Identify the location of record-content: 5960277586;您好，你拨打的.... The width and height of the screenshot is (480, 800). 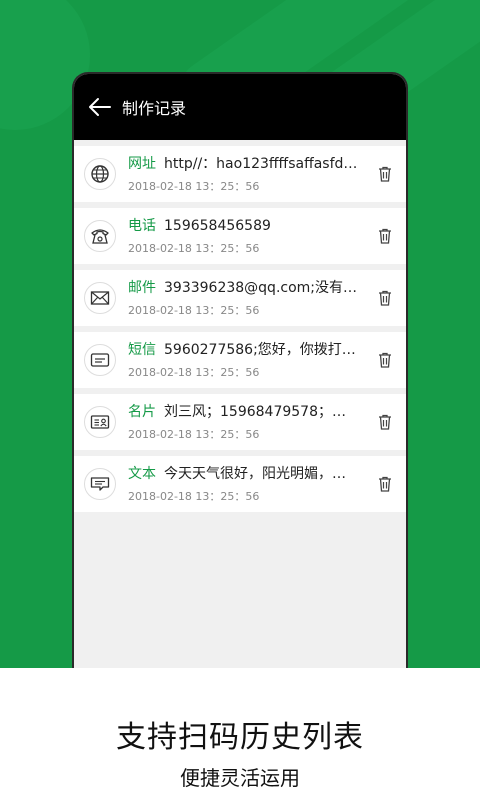
(261, 349).